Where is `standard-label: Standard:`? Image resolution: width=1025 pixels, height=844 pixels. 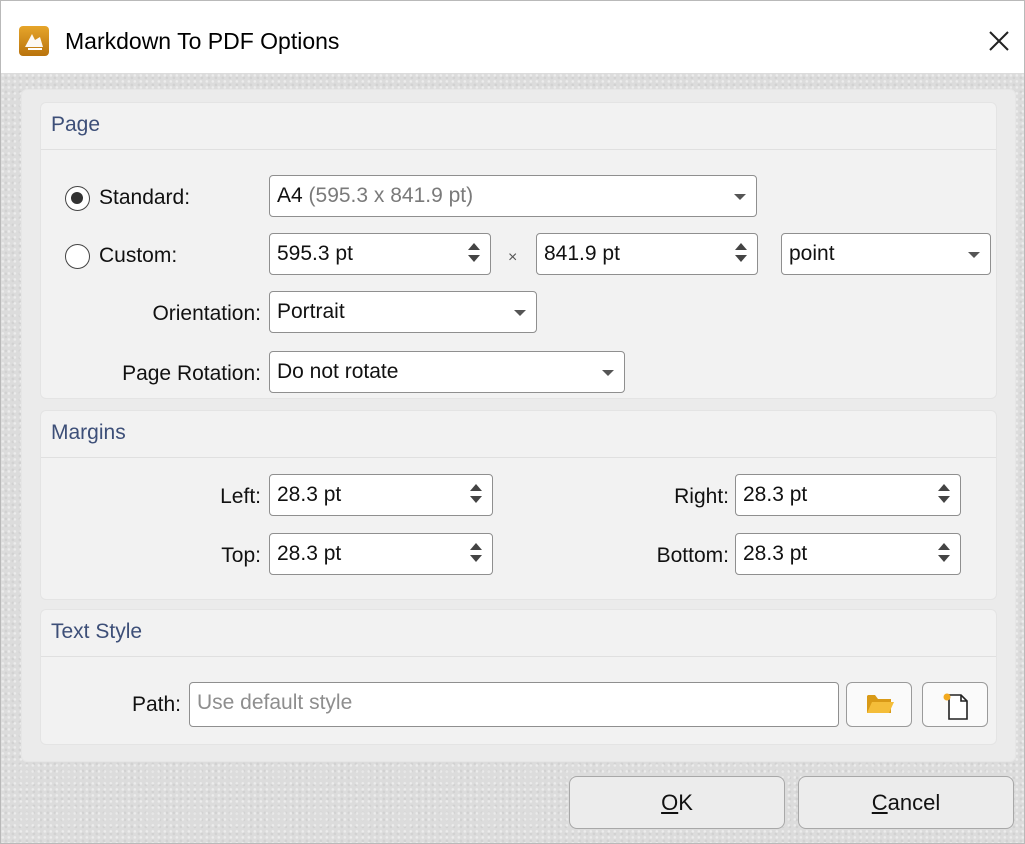 standard-label: Standard: is located at coordinates (144, 198).